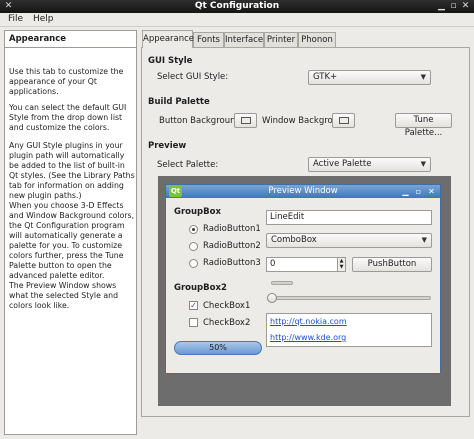  Describe the element at coordinates (272, 298) in the screenshot. I see `slider-handle` at that location.